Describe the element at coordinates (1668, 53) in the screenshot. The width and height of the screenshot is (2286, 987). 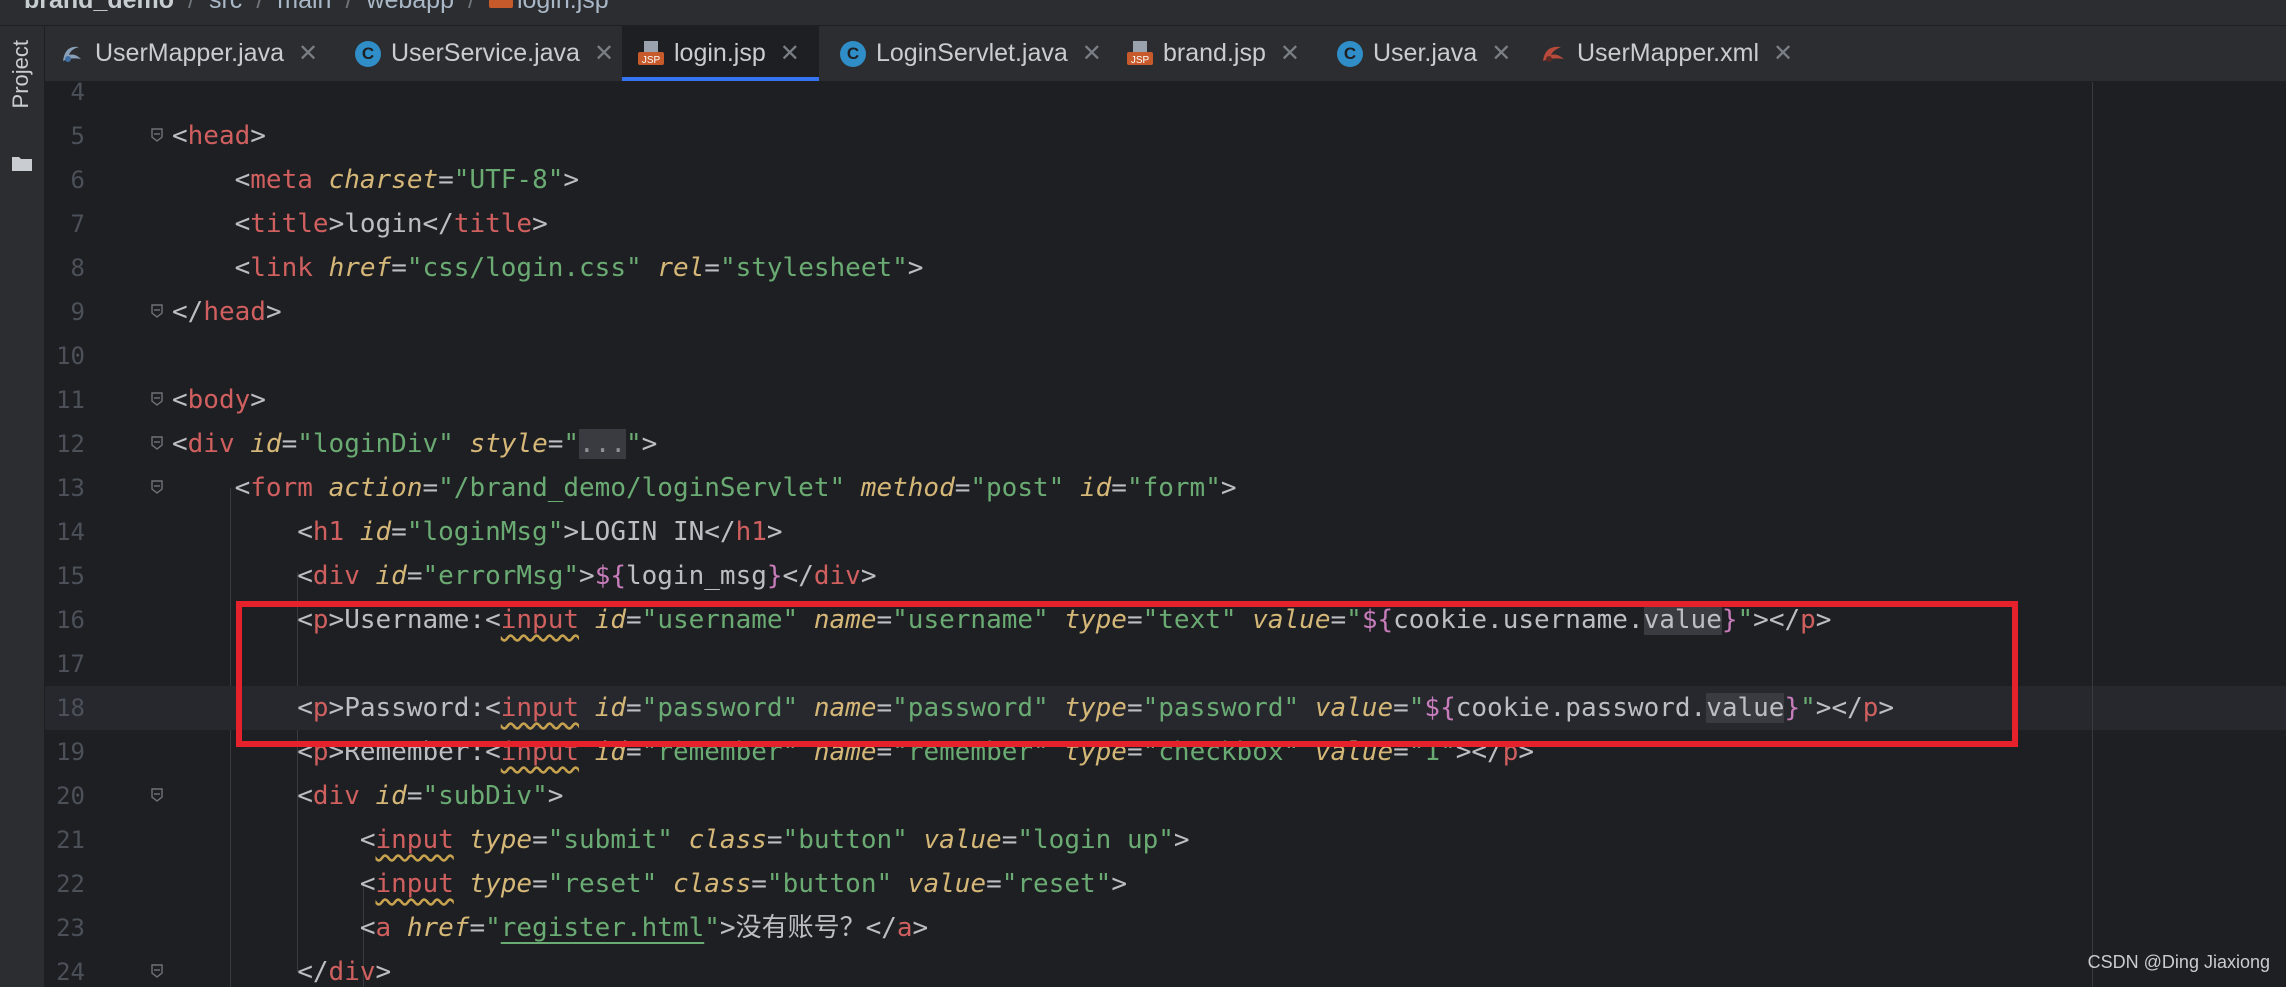
I see `tab-label: UserMapper.xml` at that location.